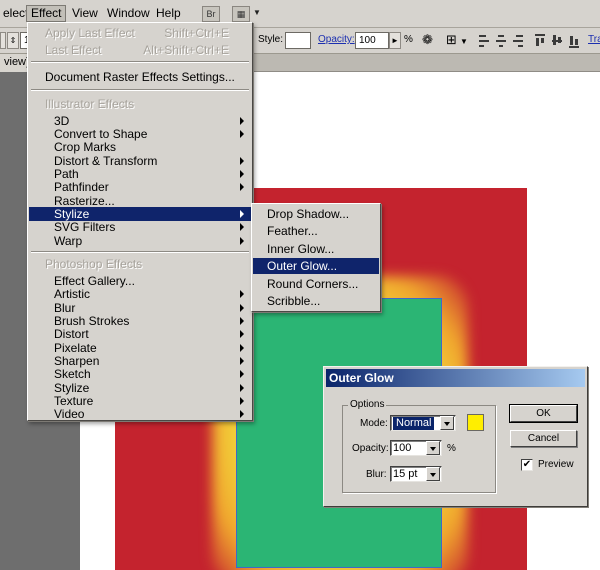  I want to click on menu-item-sharpen: Sharpen, so click(140, 361).